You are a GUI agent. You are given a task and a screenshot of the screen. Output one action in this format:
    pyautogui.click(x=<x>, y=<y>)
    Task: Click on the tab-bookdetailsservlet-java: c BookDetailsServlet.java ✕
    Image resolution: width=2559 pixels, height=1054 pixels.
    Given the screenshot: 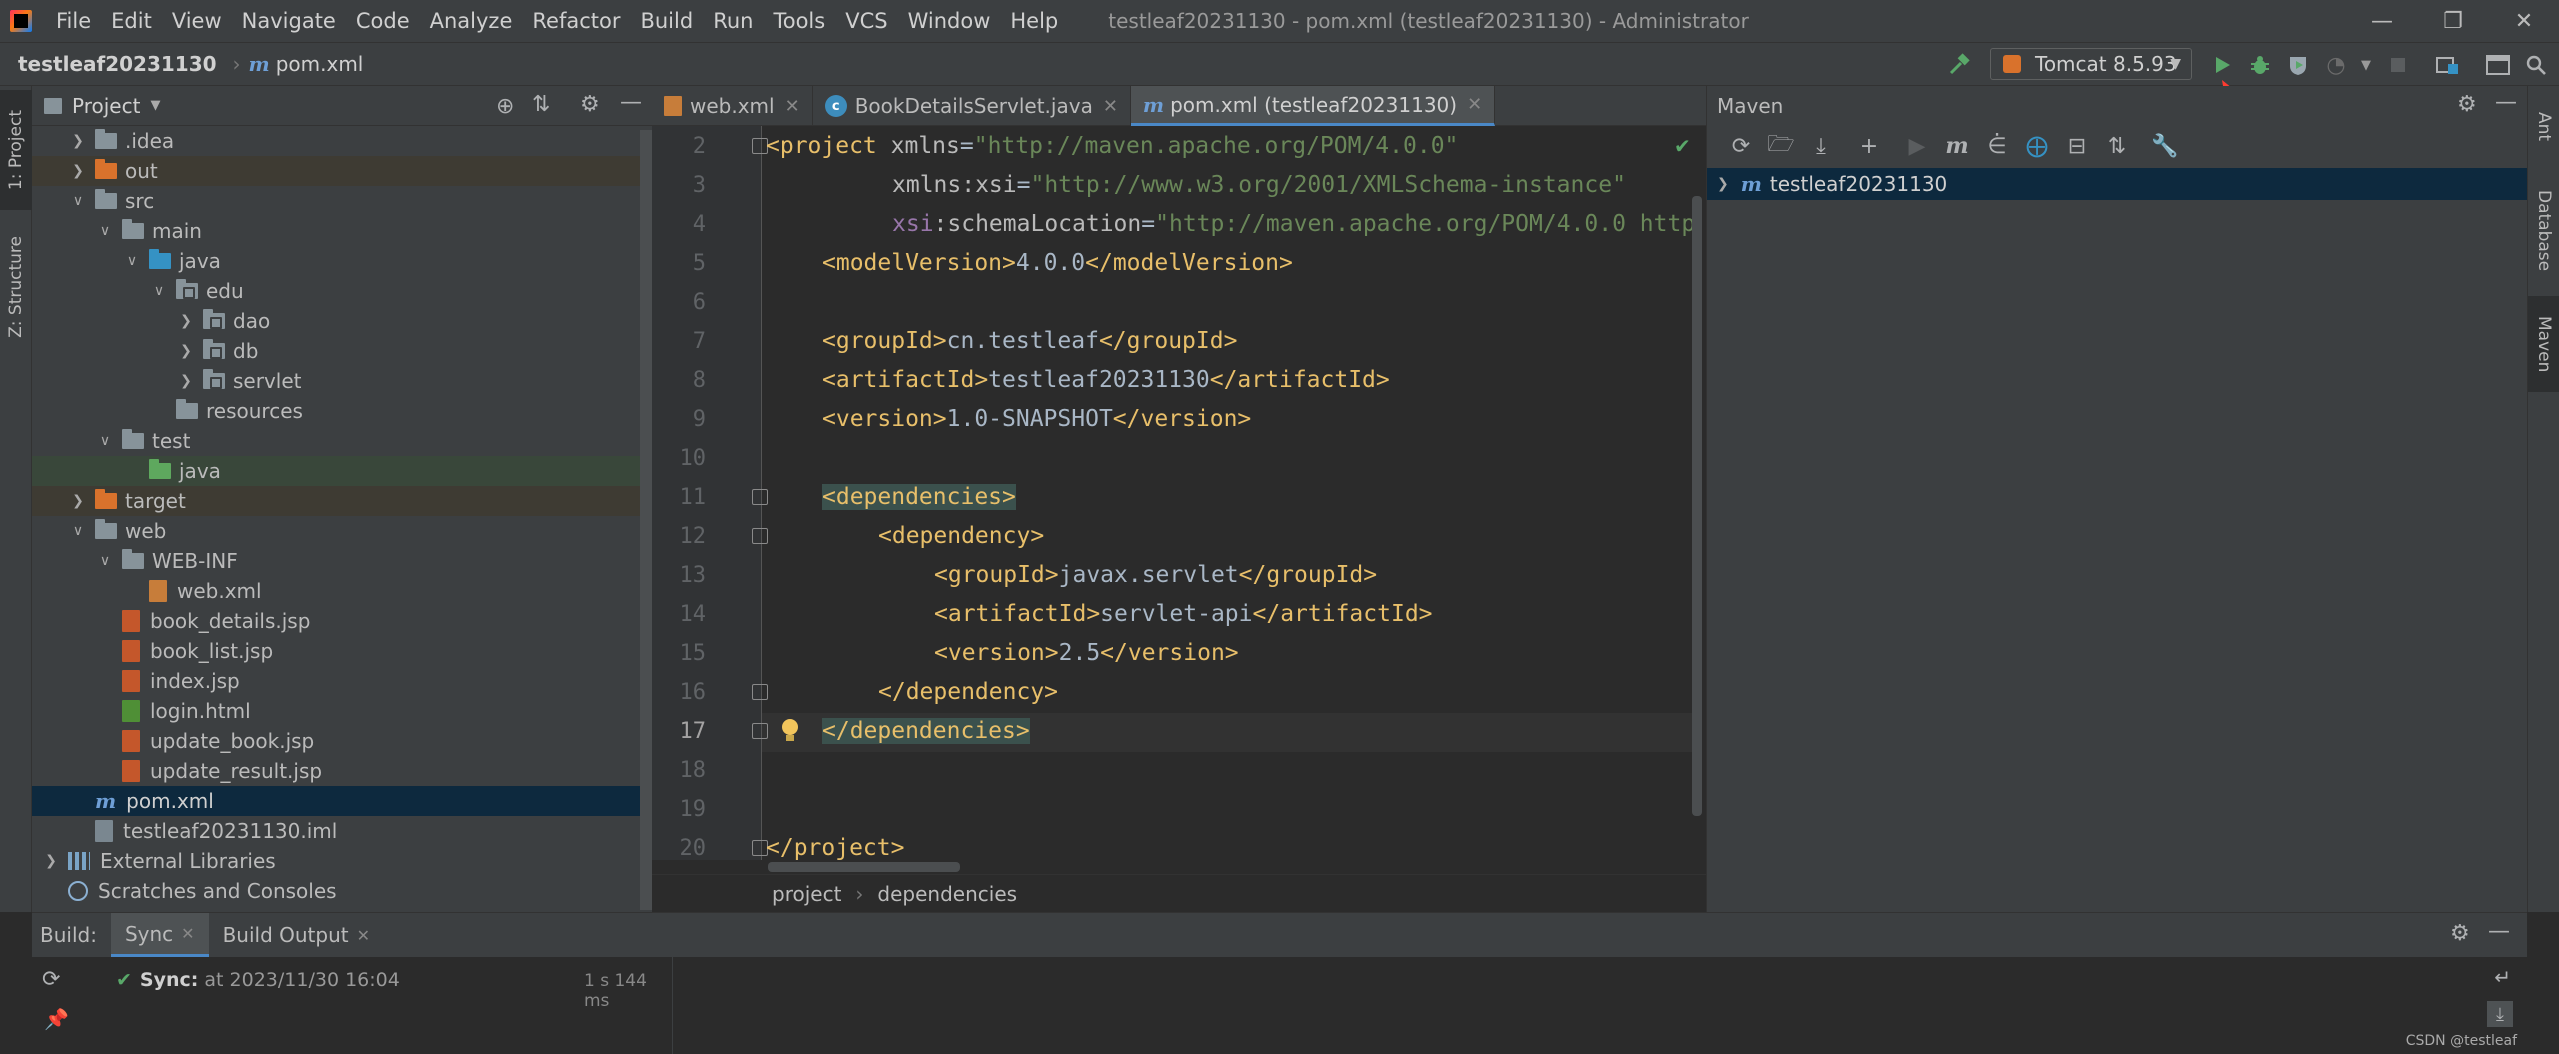 What is the action you would take?
    pyautogui.click(x=972, y=106)
    